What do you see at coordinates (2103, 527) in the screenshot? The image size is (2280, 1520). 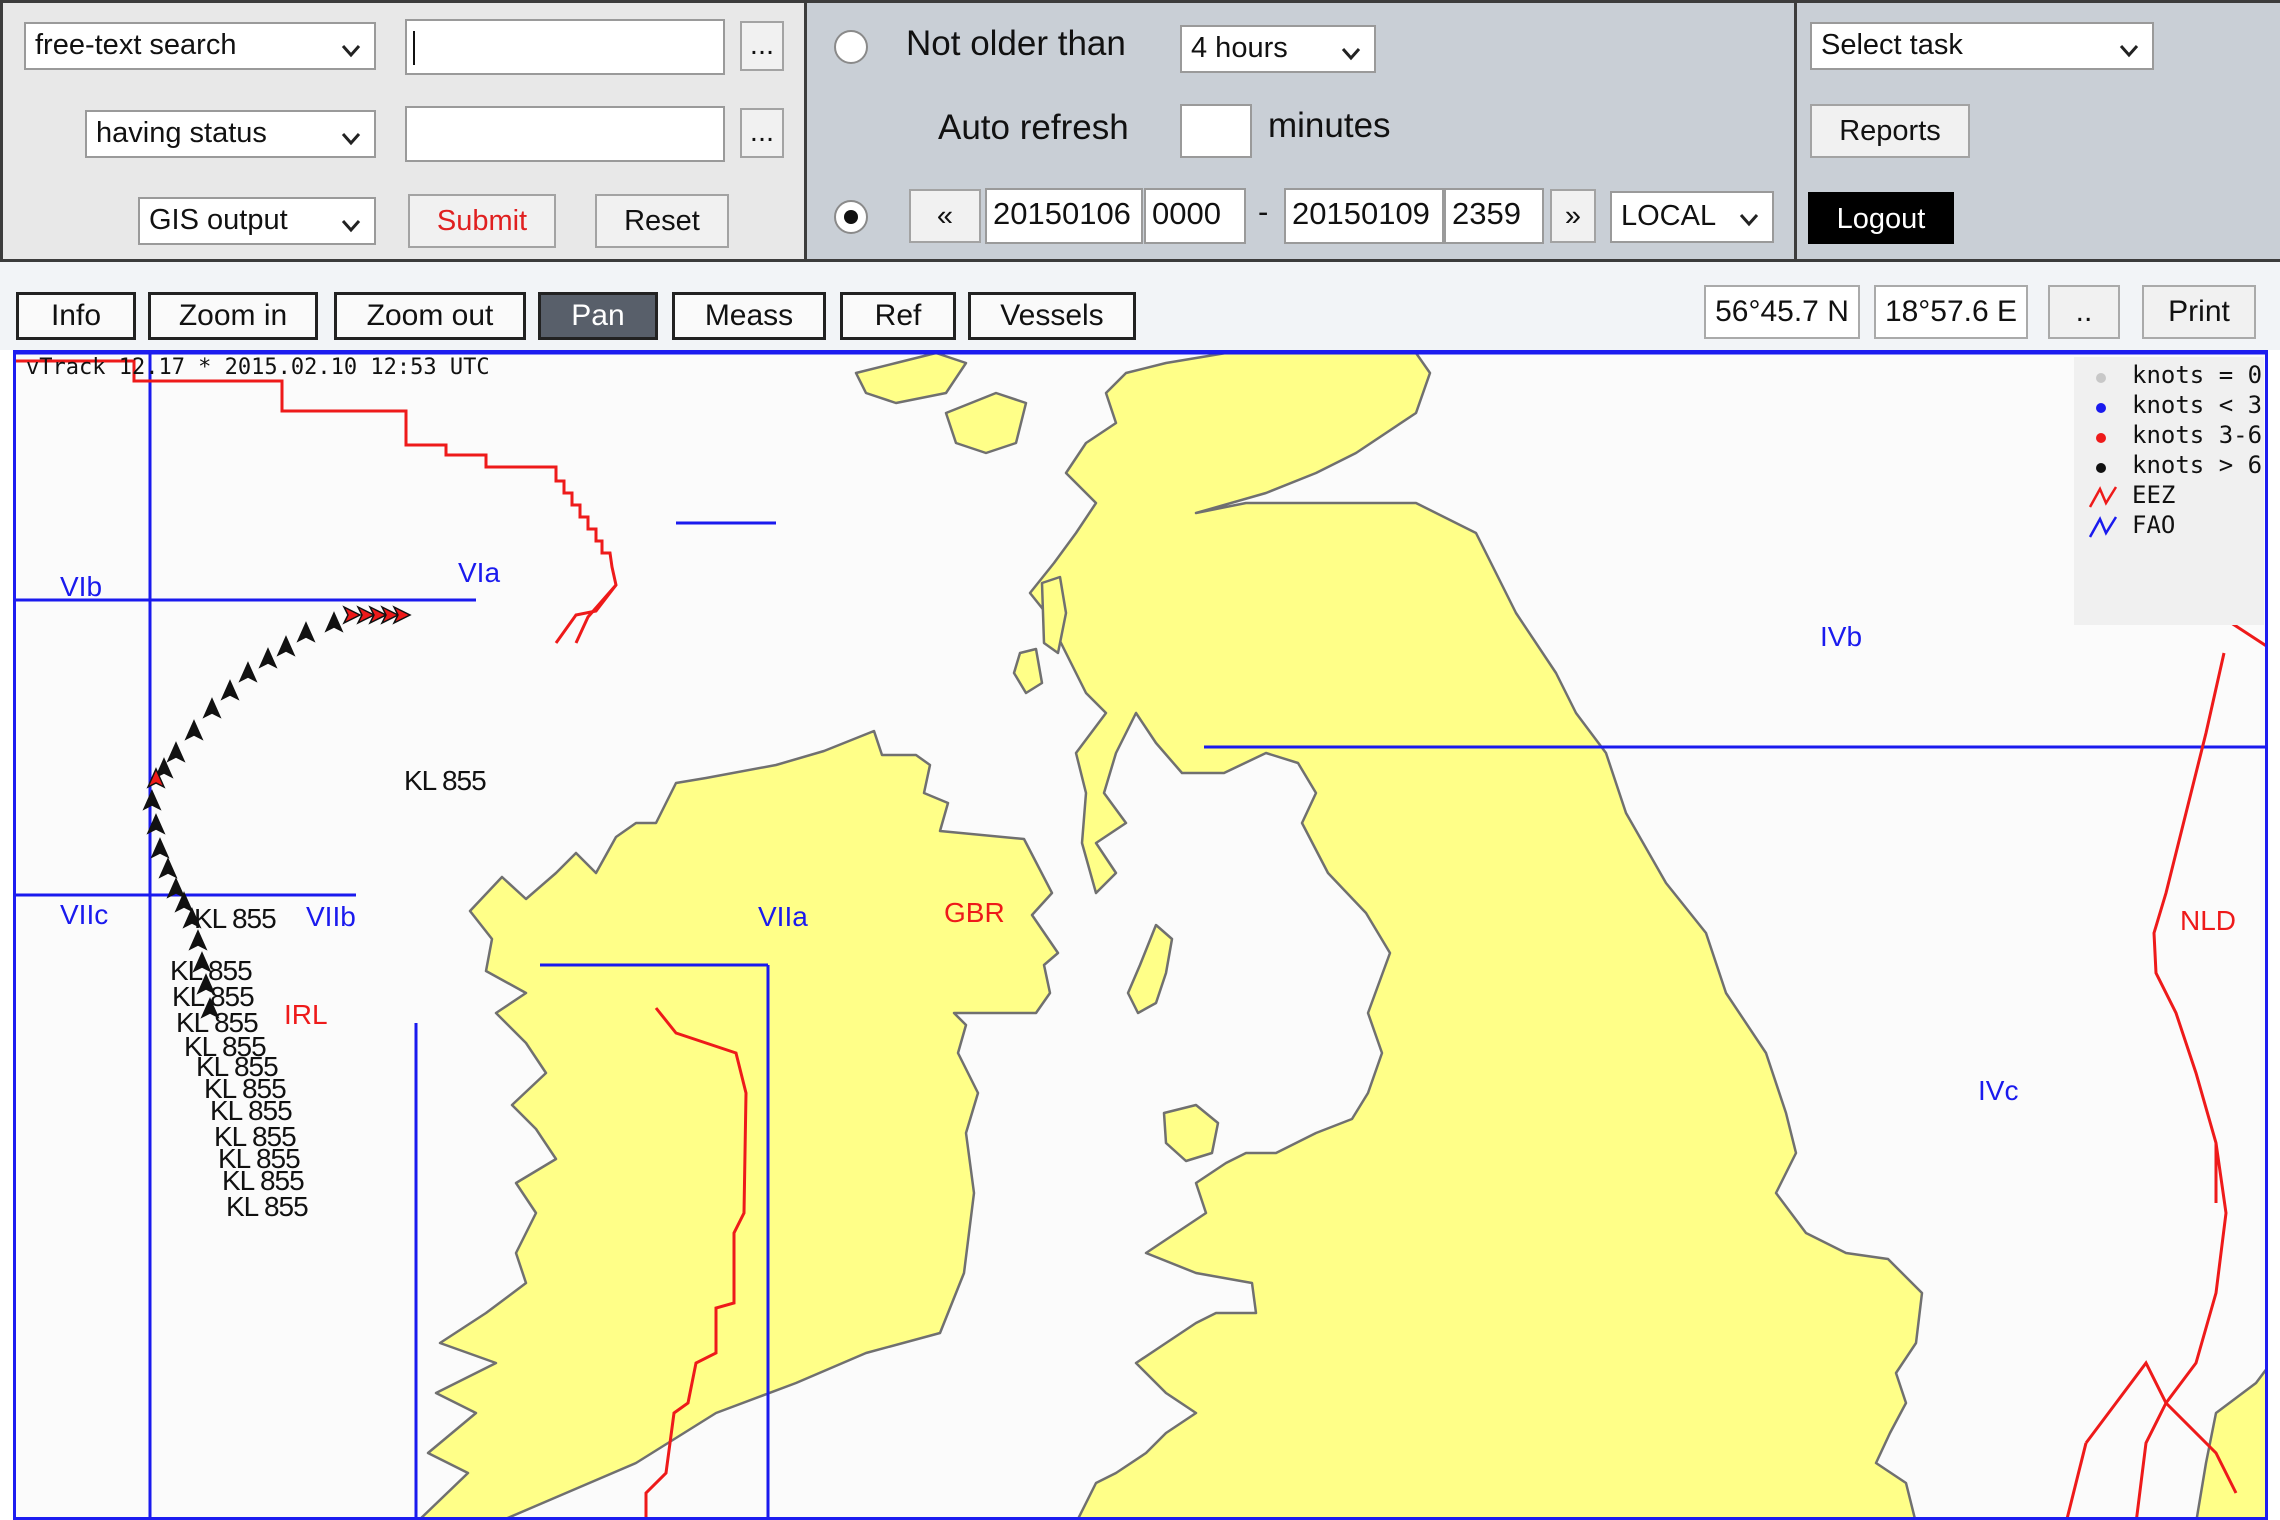 I see `fao-line-icon` at bounding box center [2103, 527].